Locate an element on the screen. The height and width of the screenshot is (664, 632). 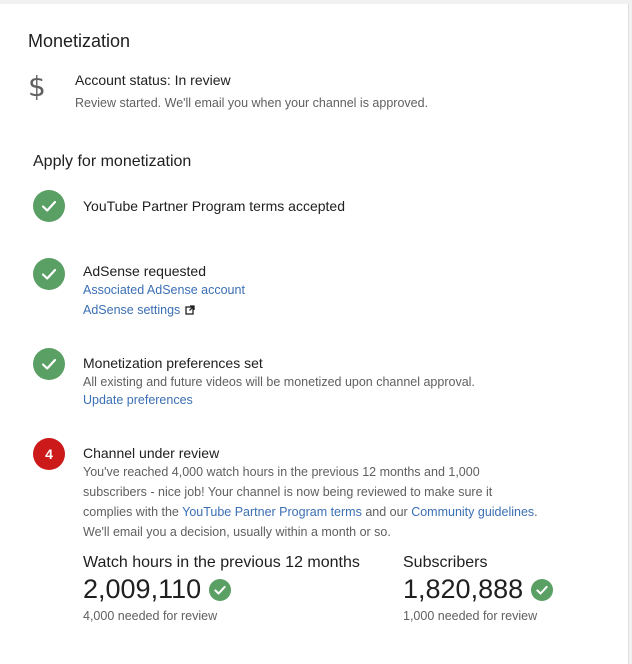
step-channel-review: Channel under review is located at coordinates (151, 453).